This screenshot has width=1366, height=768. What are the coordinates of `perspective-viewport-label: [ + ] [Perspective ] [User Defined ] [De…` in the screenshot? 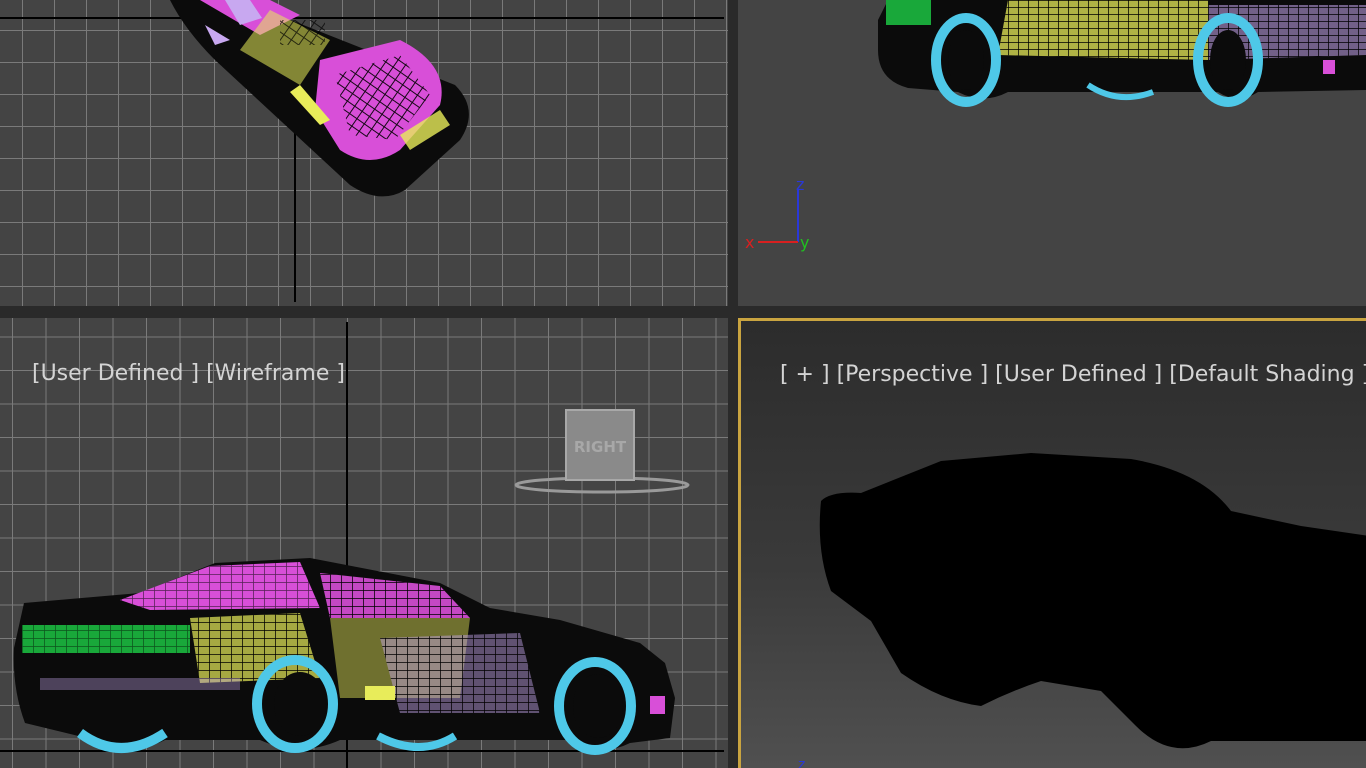 It's located at (1059, 374).